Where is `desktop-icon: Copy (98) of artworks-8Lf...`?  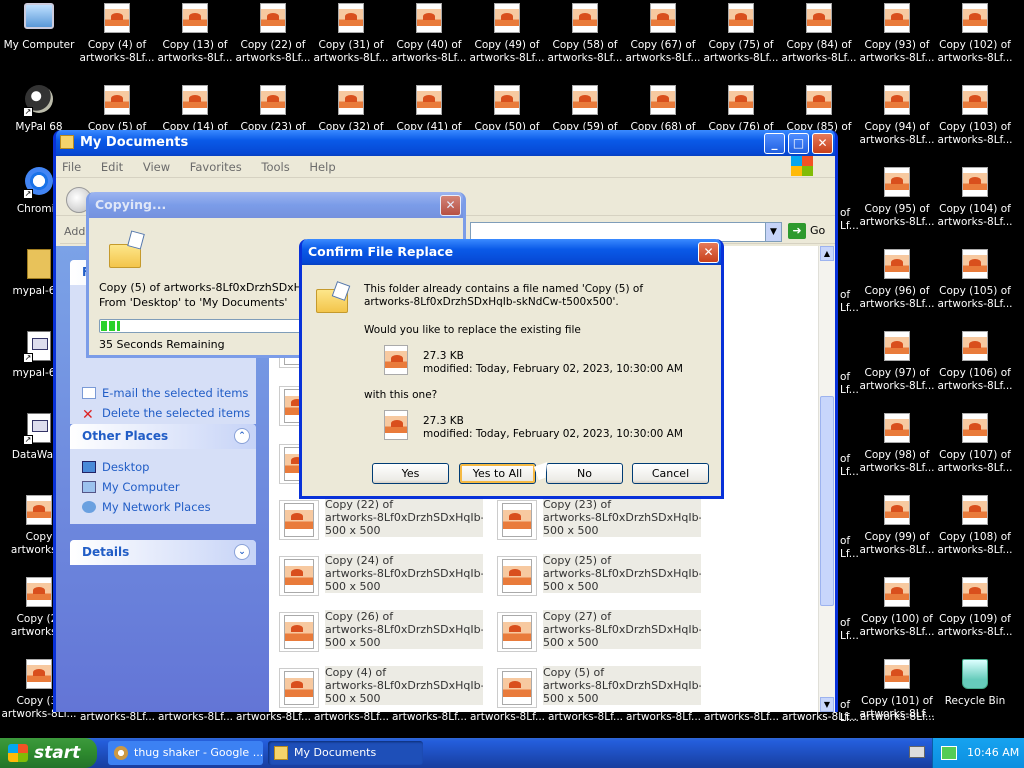 desktop-icon: Copy (98) of artworks-8Lf... is located at coordinates (897, 449).